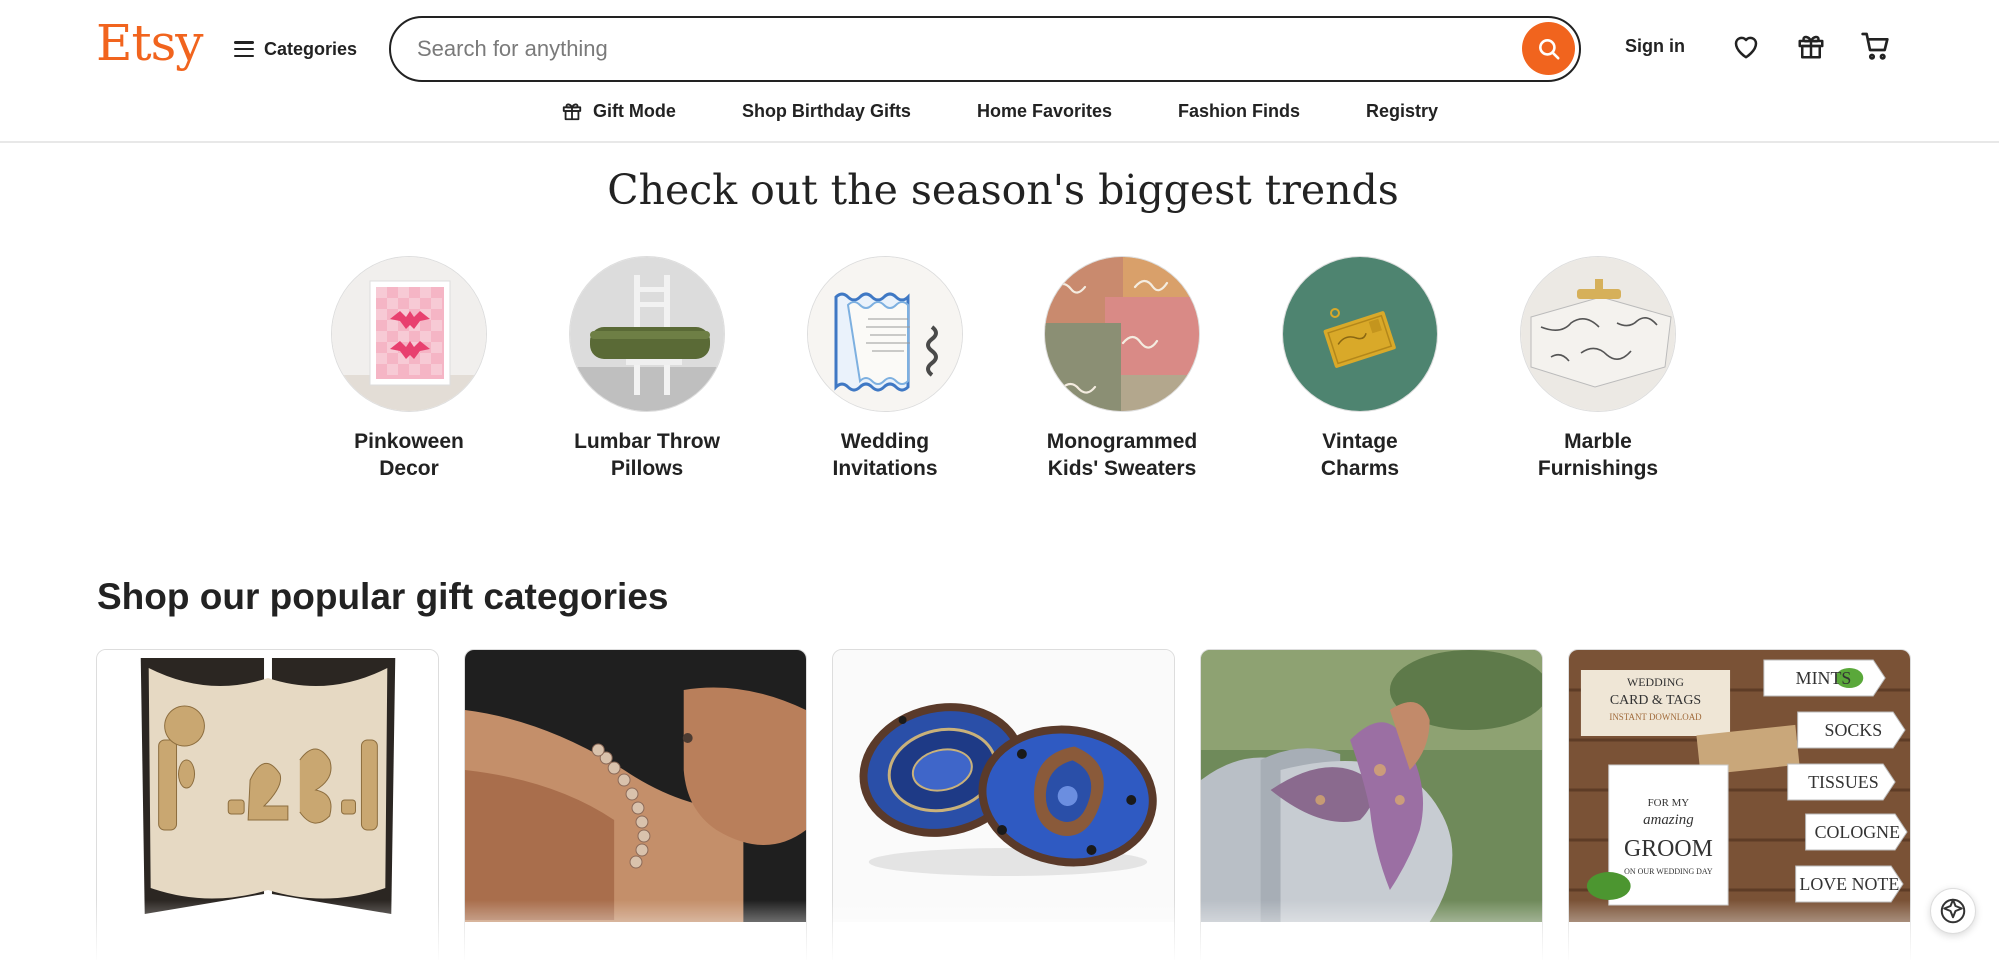 This screenshot has height=960, width=1999. I want to click on svg-text: INSTANT DOWNLOAD, so click(1655, 717).